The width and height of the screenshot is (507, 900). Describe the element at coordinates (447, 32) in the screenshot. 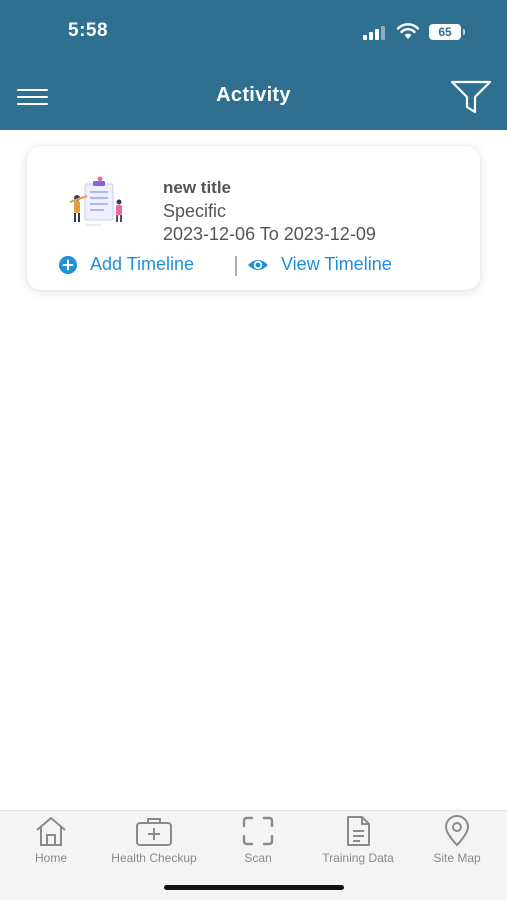

I see `battery-icon: 65` at that location.